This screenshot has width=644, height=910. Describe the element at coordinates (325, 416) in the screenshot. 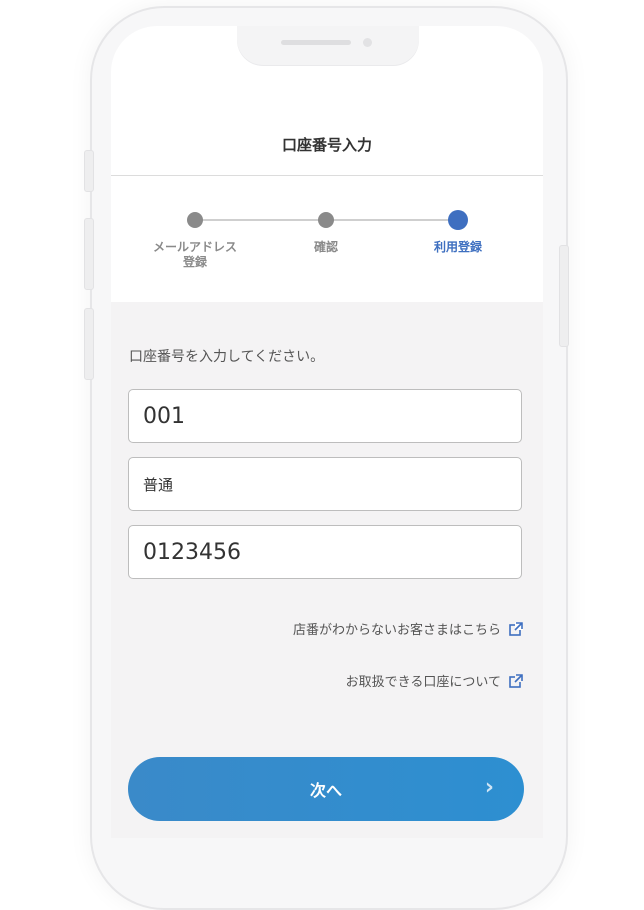

I see `branch-number-field: 001` at that location.